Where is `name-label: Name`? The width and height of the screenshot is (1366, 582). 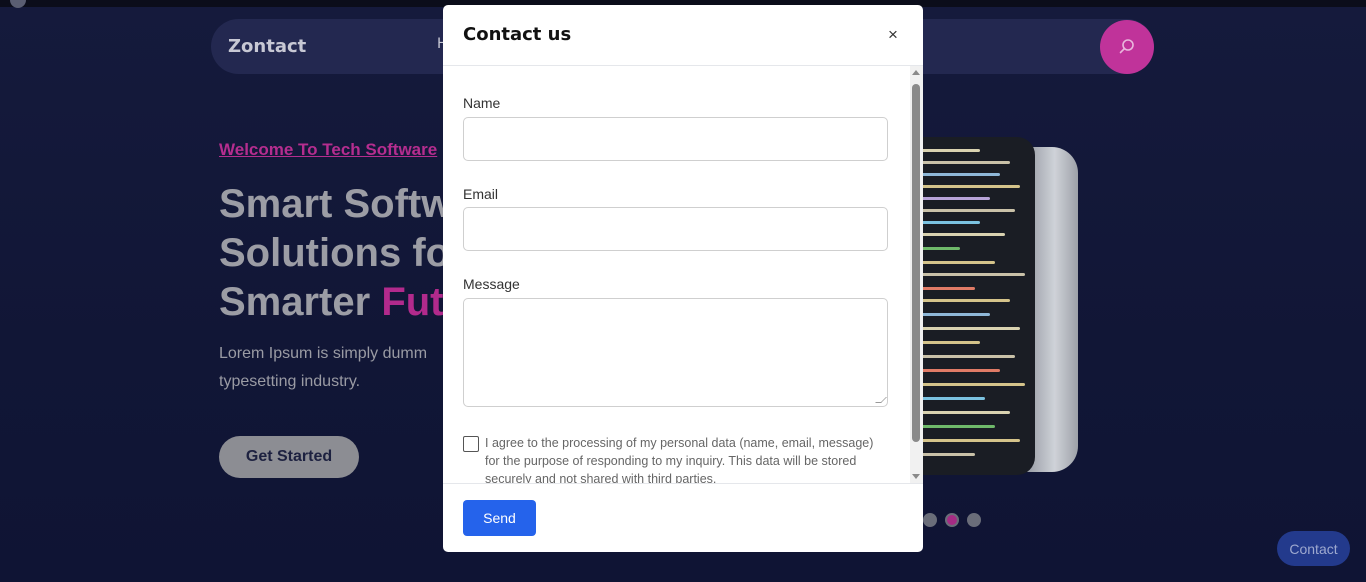 name-label: Name is located at coordinates (482, 103).